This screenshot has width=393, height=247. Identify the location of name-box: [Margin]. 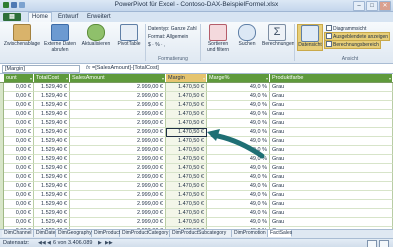
(41, 69).